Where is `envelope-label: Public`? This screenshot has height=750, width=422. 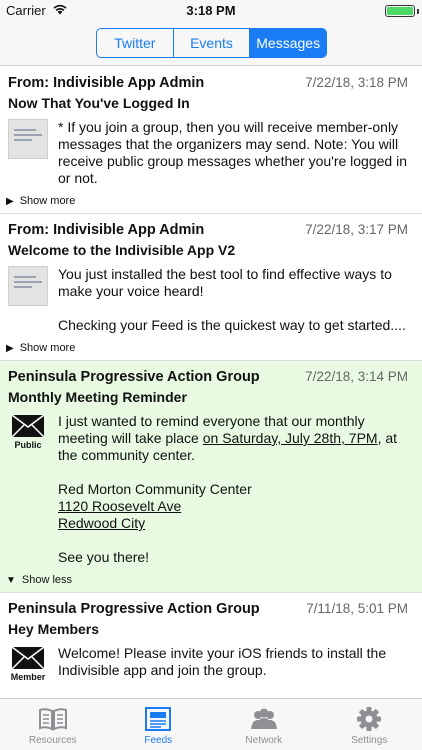 envelope-label: Public is located at coordinates (28, 445).